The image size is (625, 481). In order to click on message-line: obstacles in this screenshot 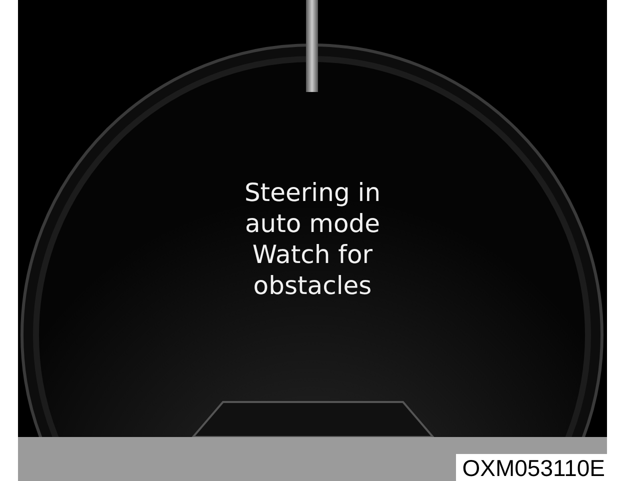, I will do `click(312, 285)`.